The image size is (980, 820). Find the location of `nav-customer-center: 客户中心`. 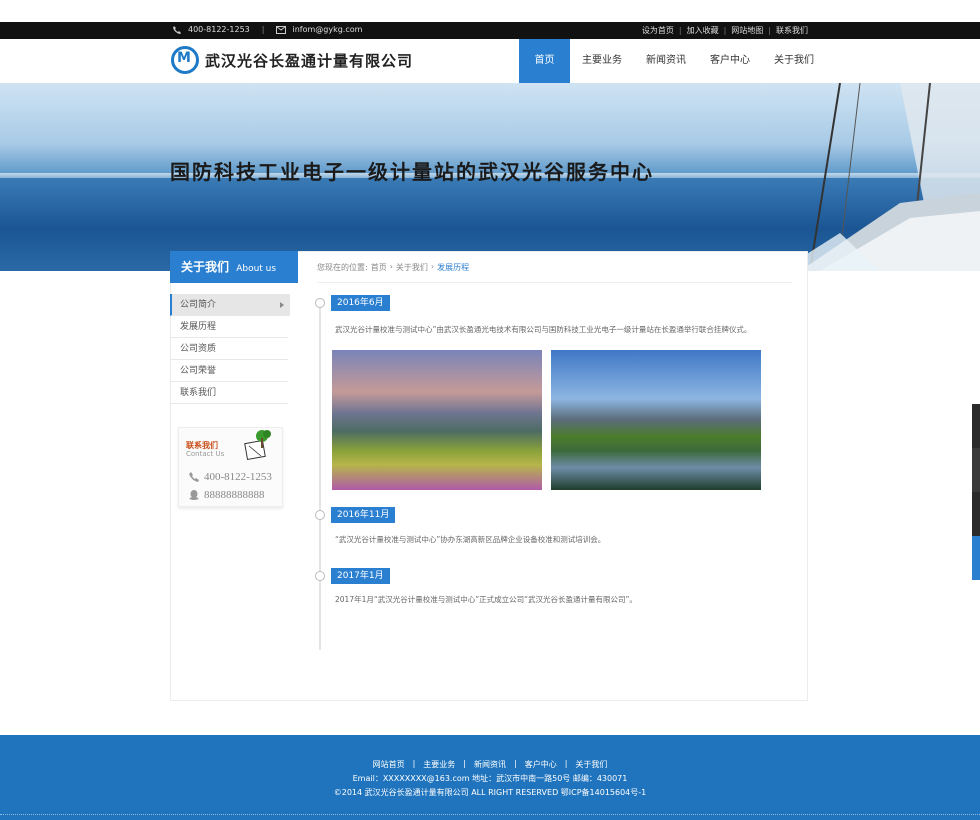

nav-customer-center: 客户中心 is located at coordinates (730, 61).